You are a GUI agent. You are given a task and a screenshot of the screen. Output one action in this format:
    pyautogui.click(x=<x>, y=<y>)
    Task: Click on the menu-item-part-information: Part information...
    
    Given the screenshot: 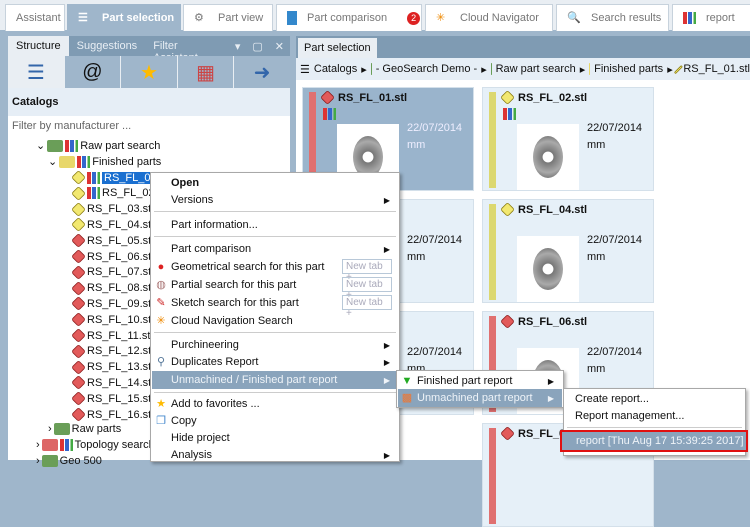 What is the action you would take?
    pyautogui.click(x=275, y=225)
    